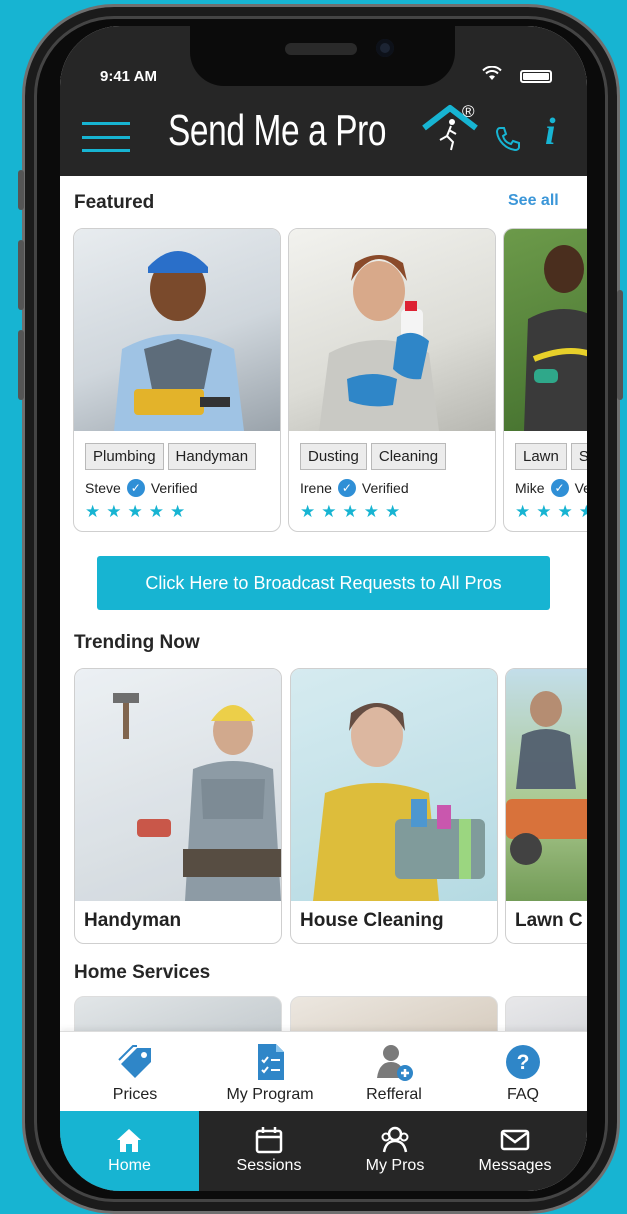  Describe the element at coordinates (135, 1094) in the screenshot. I see `quick-action-label: Prices` at that location.